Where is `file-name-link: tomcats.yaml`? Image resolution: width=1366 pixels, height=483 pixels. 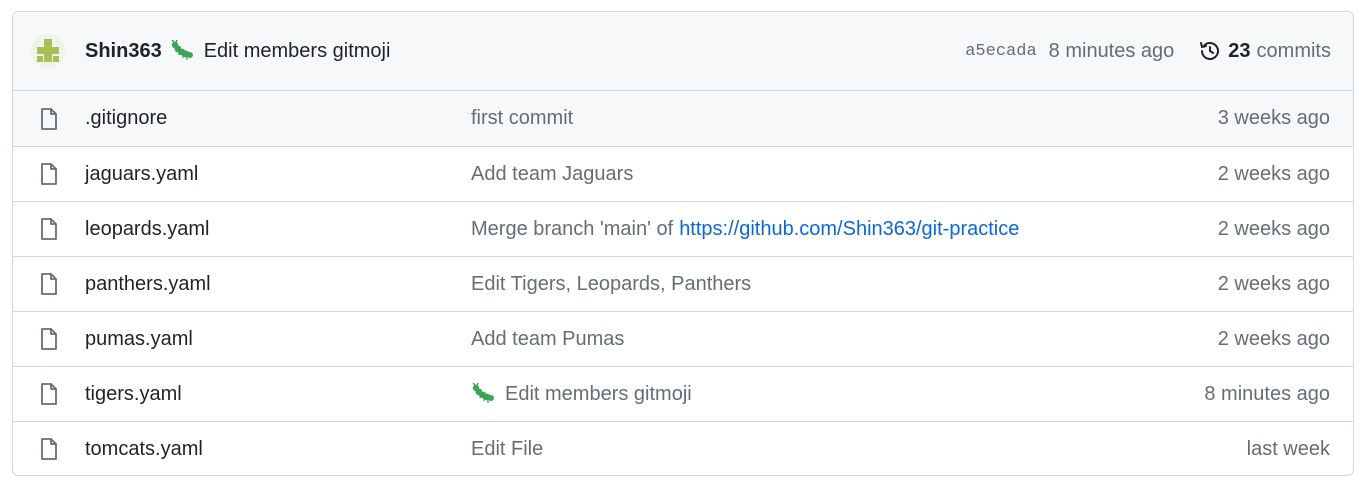 file-name-link: tomcats.yaml is located at coordinates (144, 449).